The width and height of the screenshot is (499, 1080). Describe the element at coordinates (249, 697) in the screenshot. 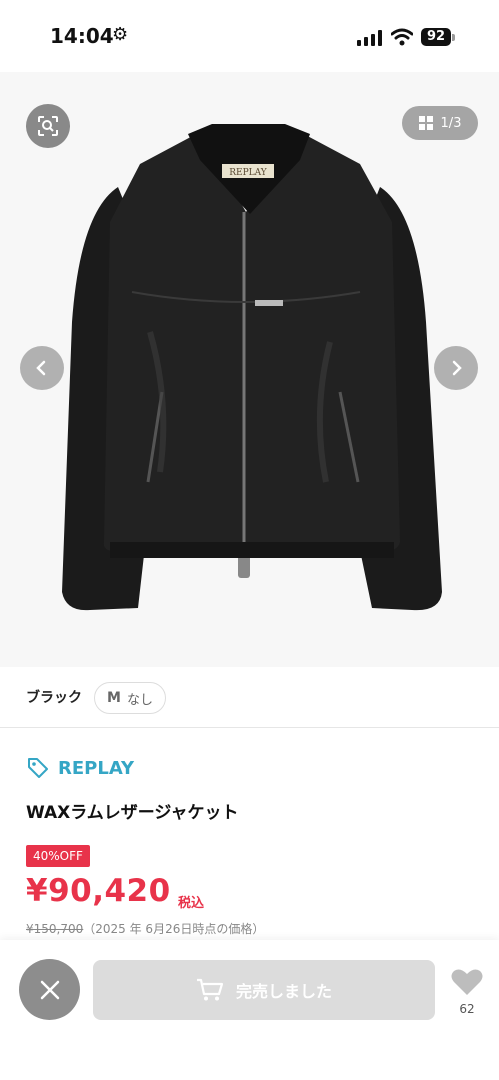

I see `variant-row: ブラック M なし` at that location.